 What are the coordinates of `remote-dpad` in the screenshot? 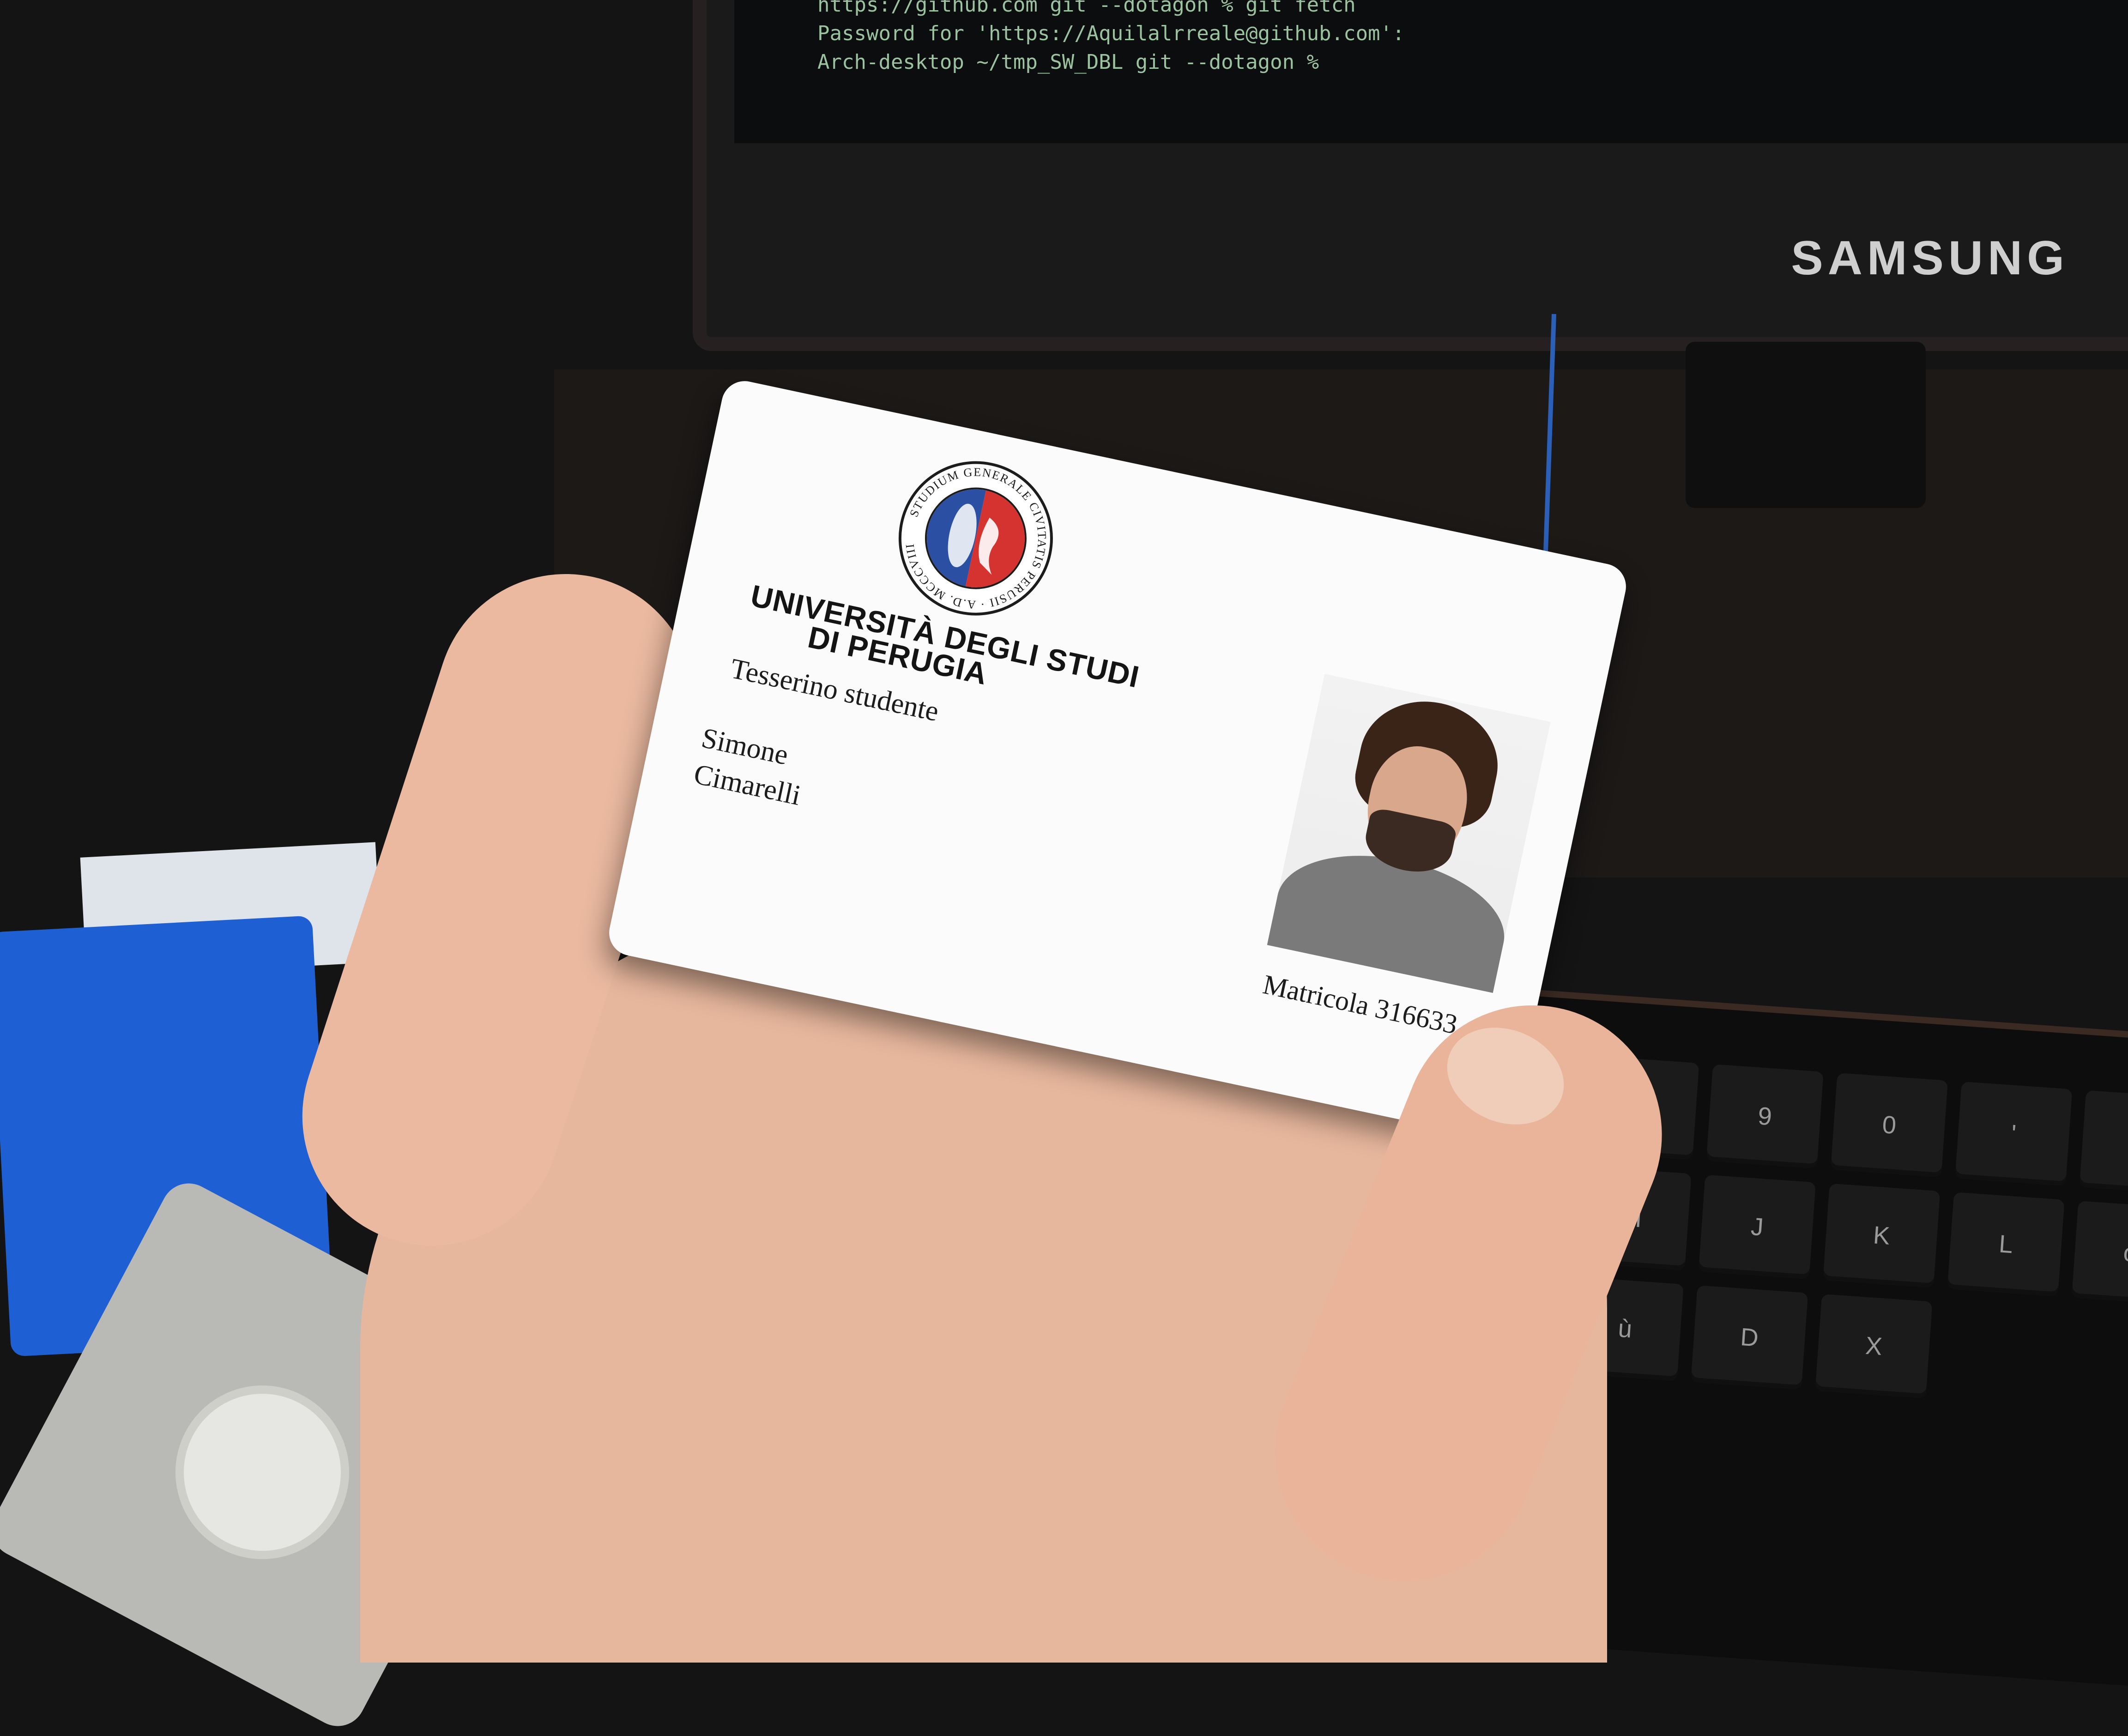 It's located at (262, 1472).